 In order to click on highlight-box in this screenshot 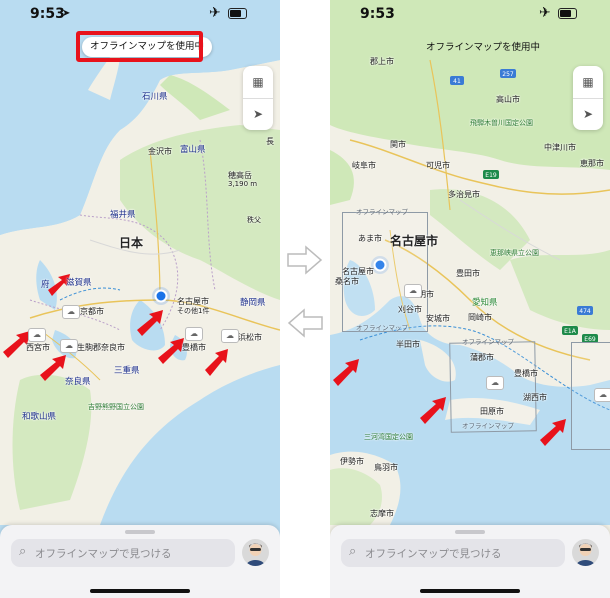, I will do `click(139, 46)`.